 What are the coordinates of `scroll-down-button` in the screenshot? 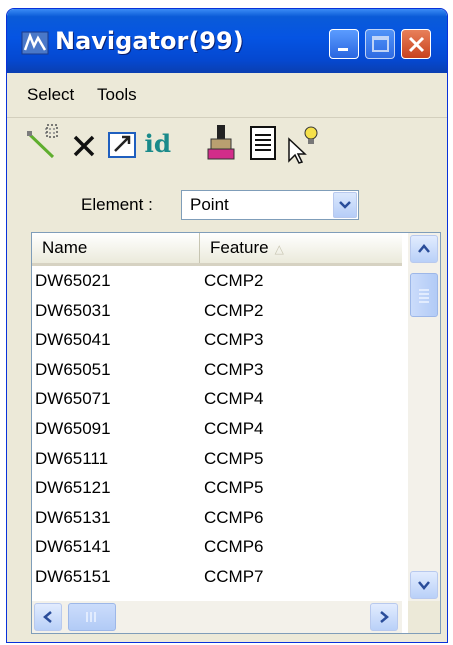 It's located at (424, 585).